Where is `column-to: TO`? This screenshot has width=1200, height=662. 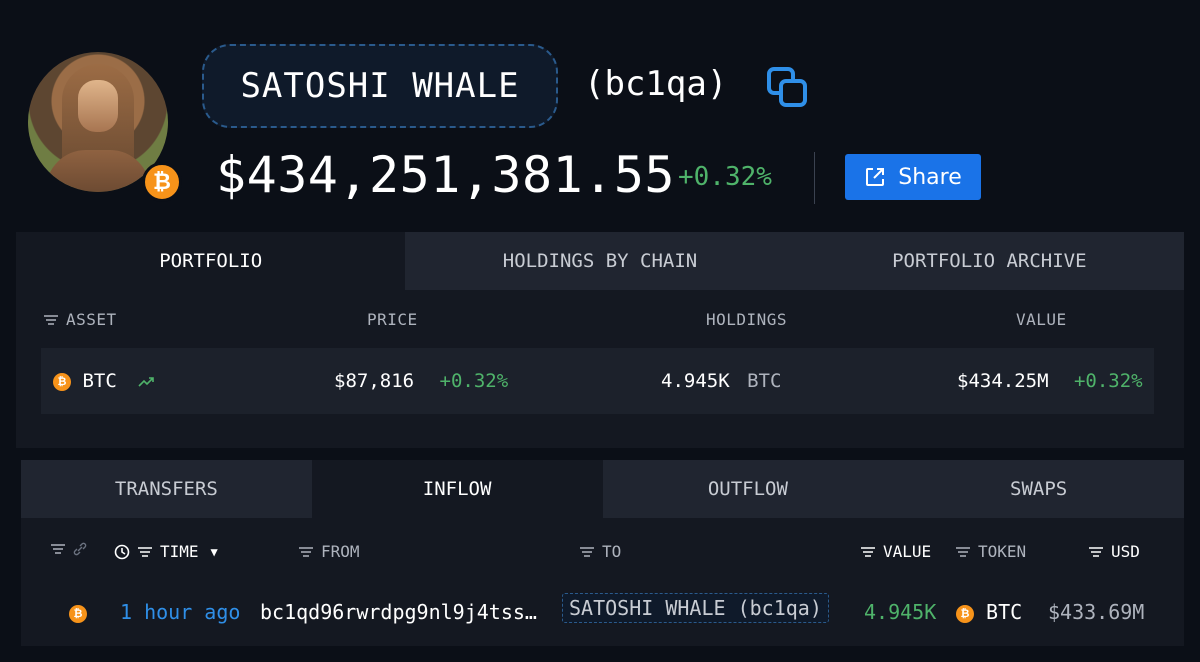 column-to: TO is located at coordinates (600, 551).